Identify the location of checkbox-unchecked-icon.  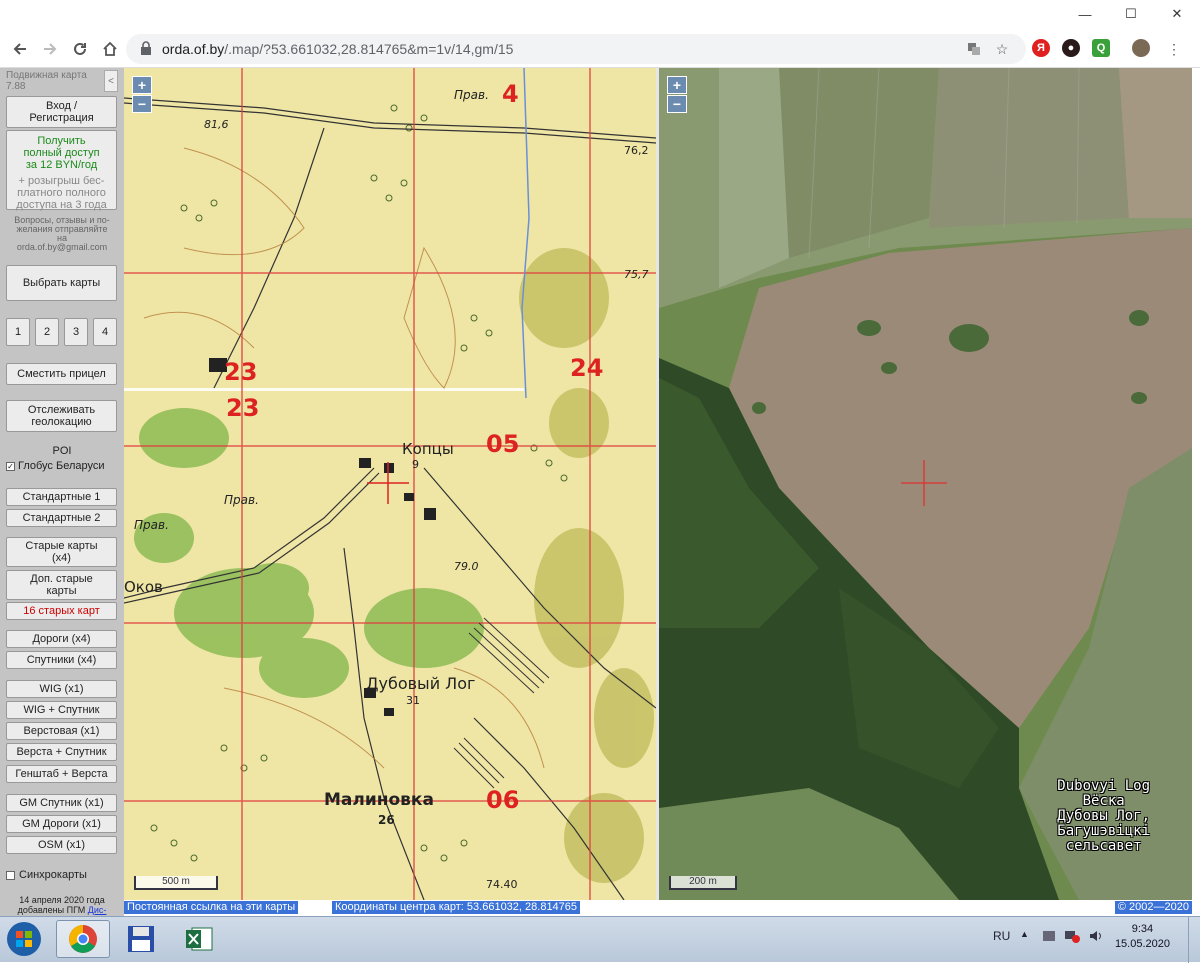
(10, 875).